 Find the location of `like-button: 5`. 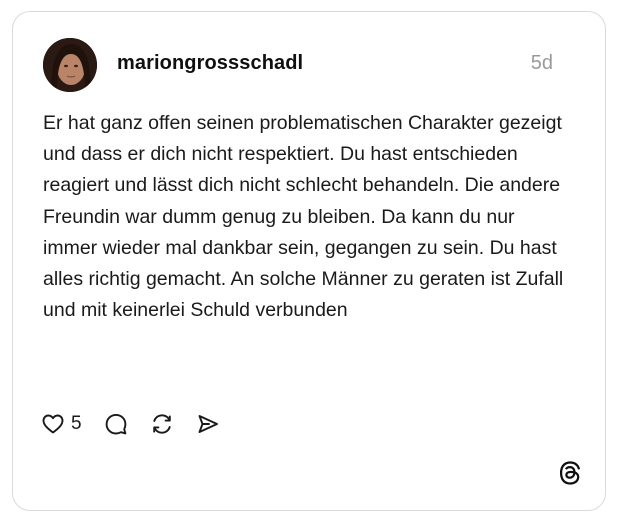

like-button: 5 is located at coordinates (72, 424).